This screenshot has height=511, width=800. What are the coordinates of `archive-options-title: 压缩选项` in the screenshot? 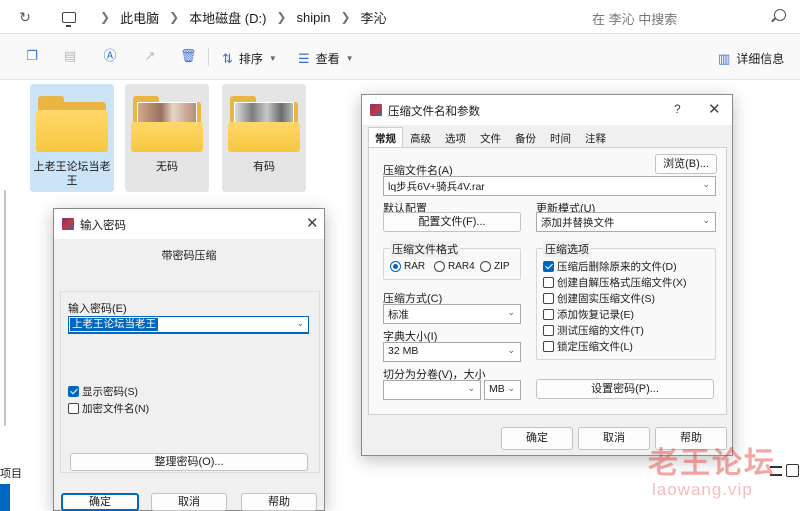 It's located at (567, 249).